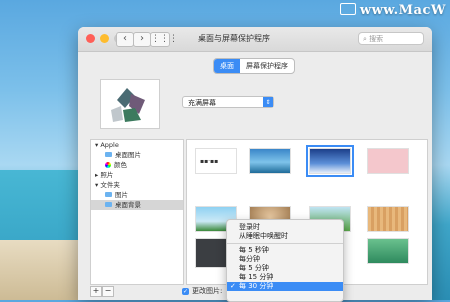  I want to click on source-sidebar: ▾ Apple 桌面图片 颜色 ▸ 照片 ▾ 文件夹 图片 桌面背景, so click(137, 212).